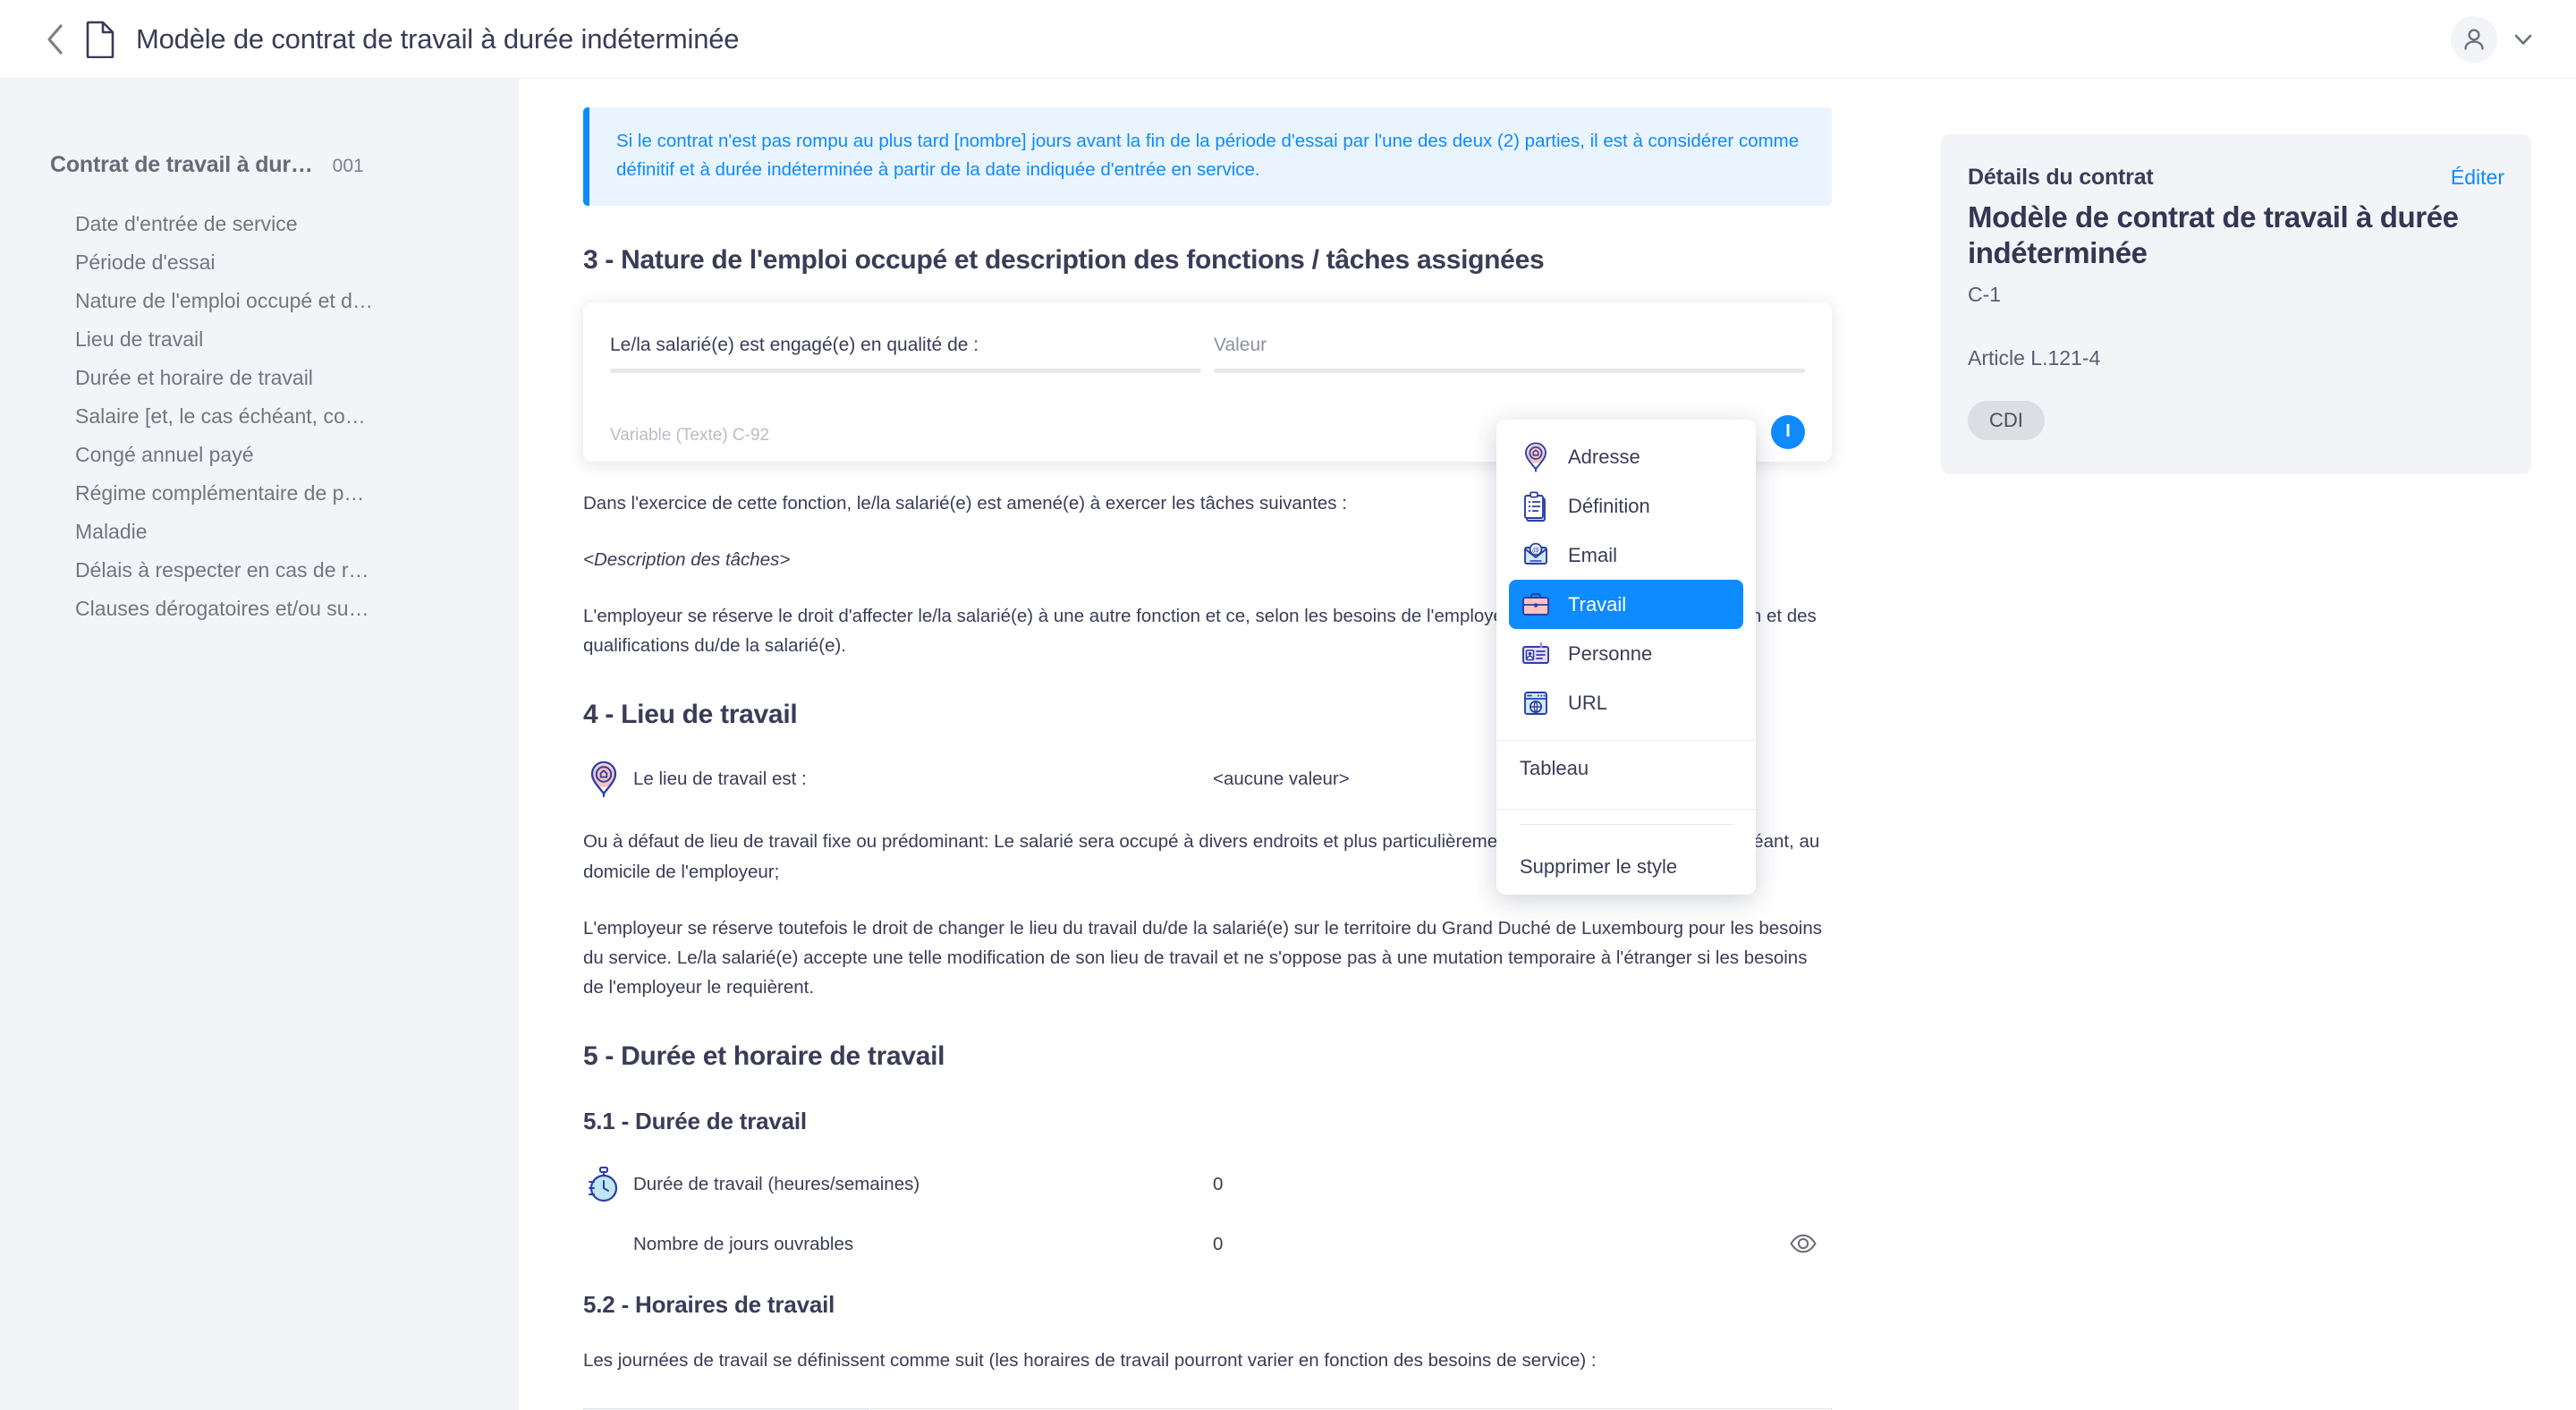 The height and width of the screenshot is (1410, 2576). Describe the element at coordinates (1604, 457) in the screenshot. I see `dropdown-item-label: Adresse` at that location.